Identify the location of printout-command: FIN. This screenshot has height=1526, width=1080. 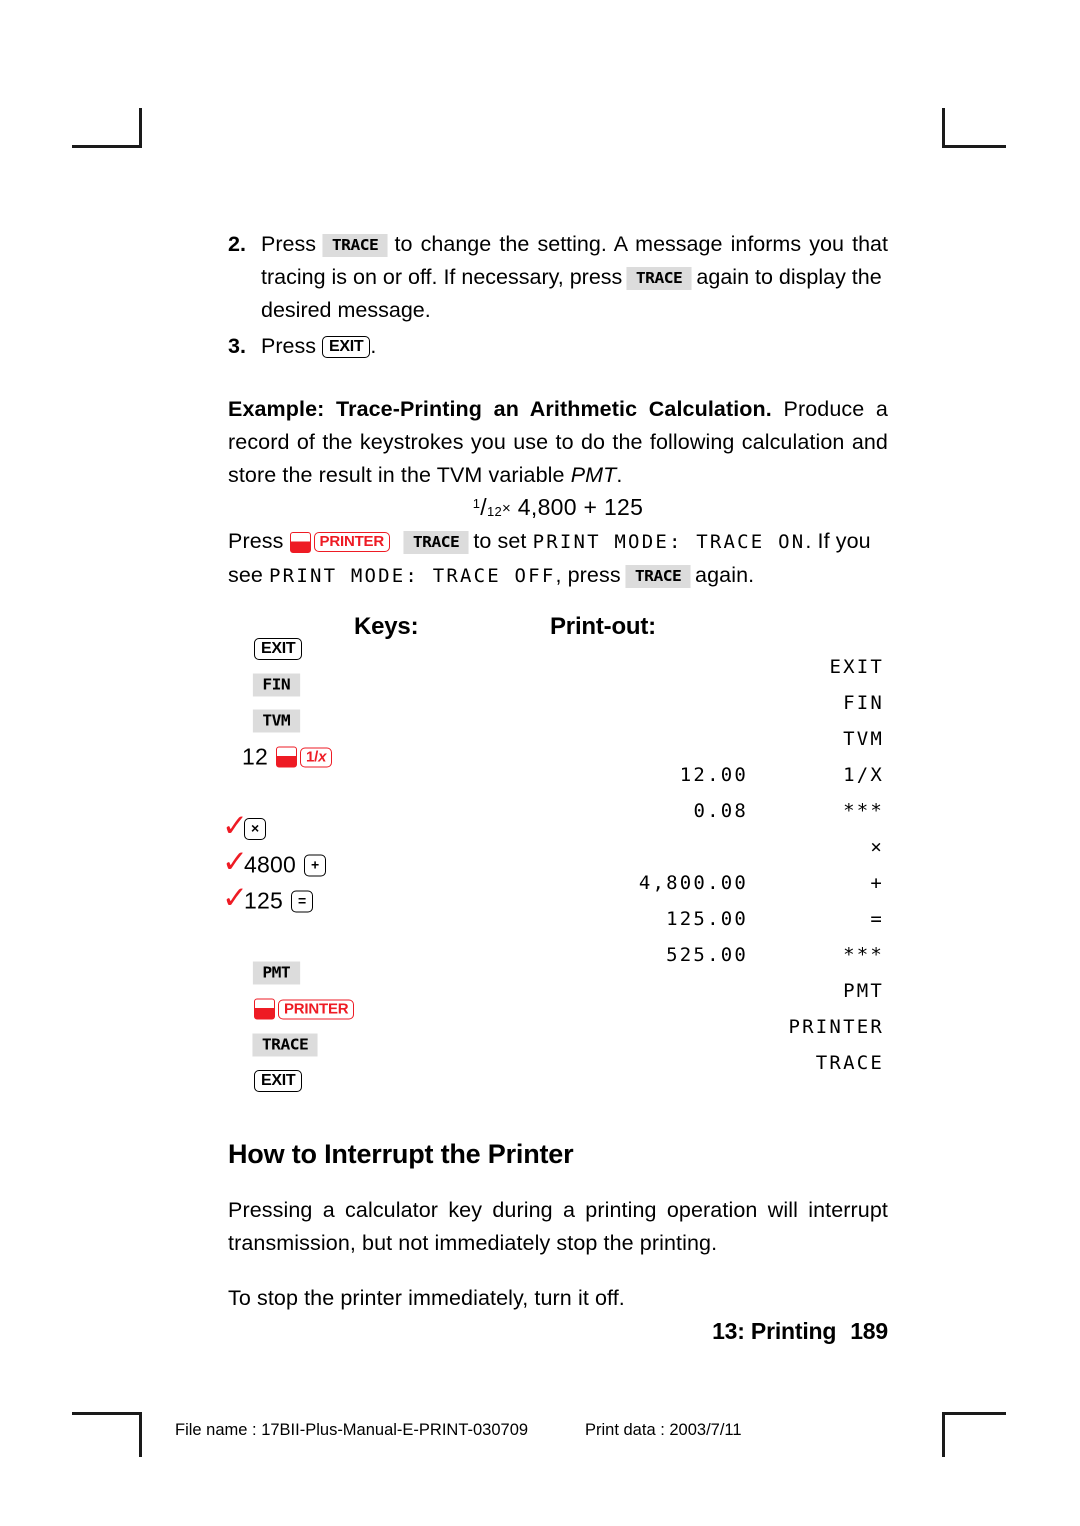
(863, 703).